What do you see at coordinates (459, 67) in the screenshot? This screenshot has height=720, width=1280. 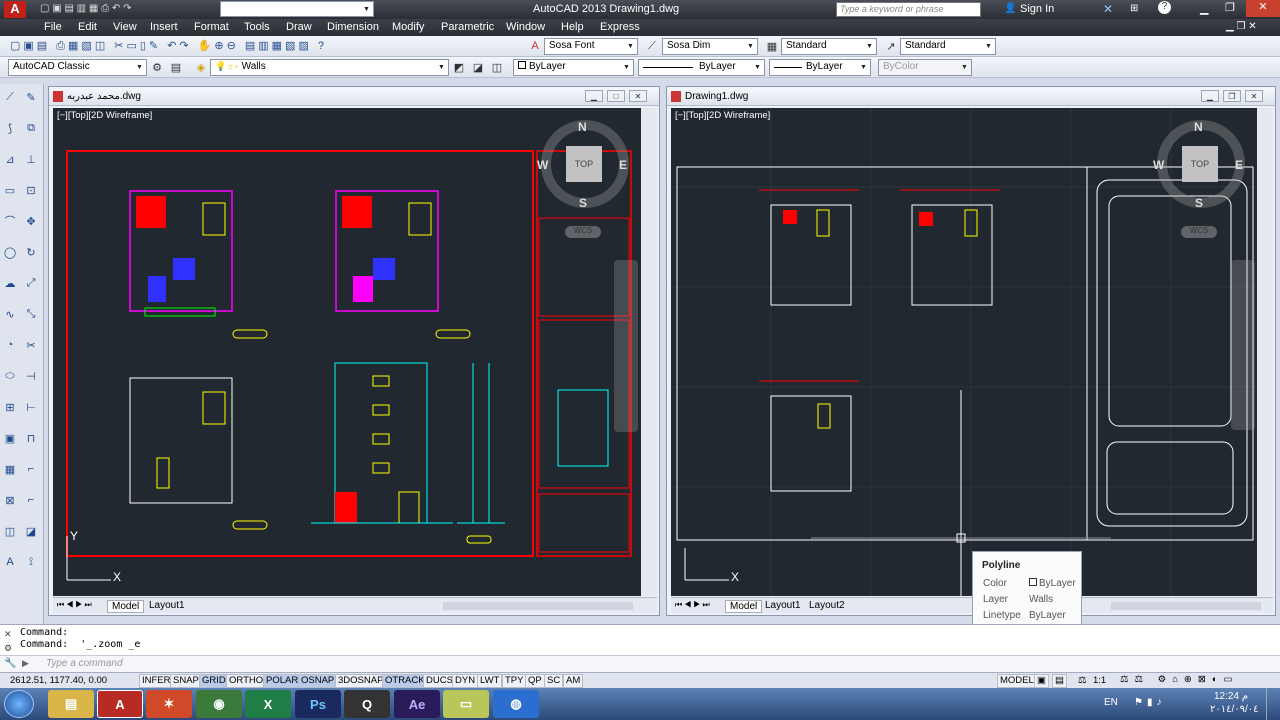 I see `make-current-layer-icon: ◩` at bounding box center [459, 67].